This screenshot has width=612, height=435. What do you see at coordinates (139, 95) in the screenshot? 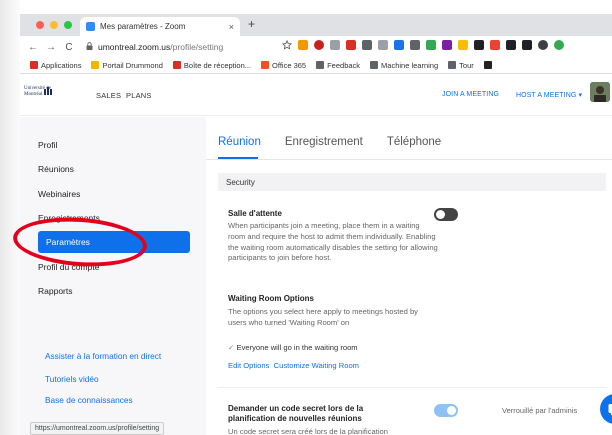
I see `nav-plans: PLANS` at bounding box center [139, 95].